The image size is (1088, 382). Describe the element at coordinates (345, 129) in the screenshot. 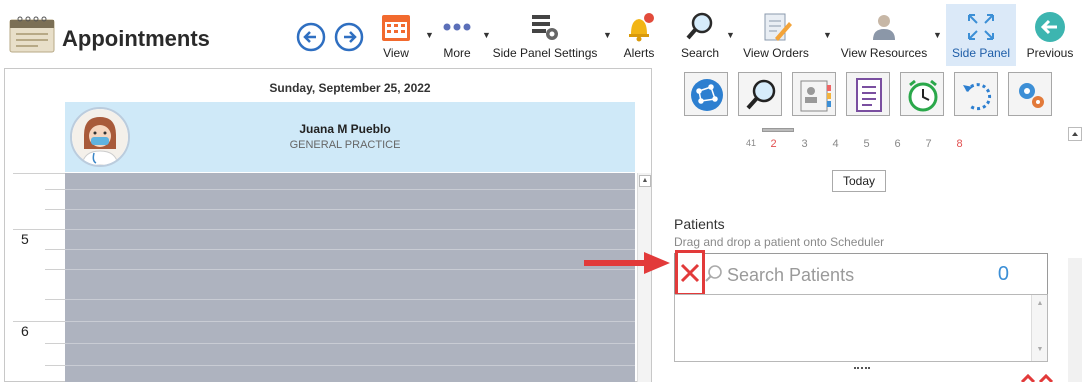

I see `provider-name: Juana M Pueblo` at that location.